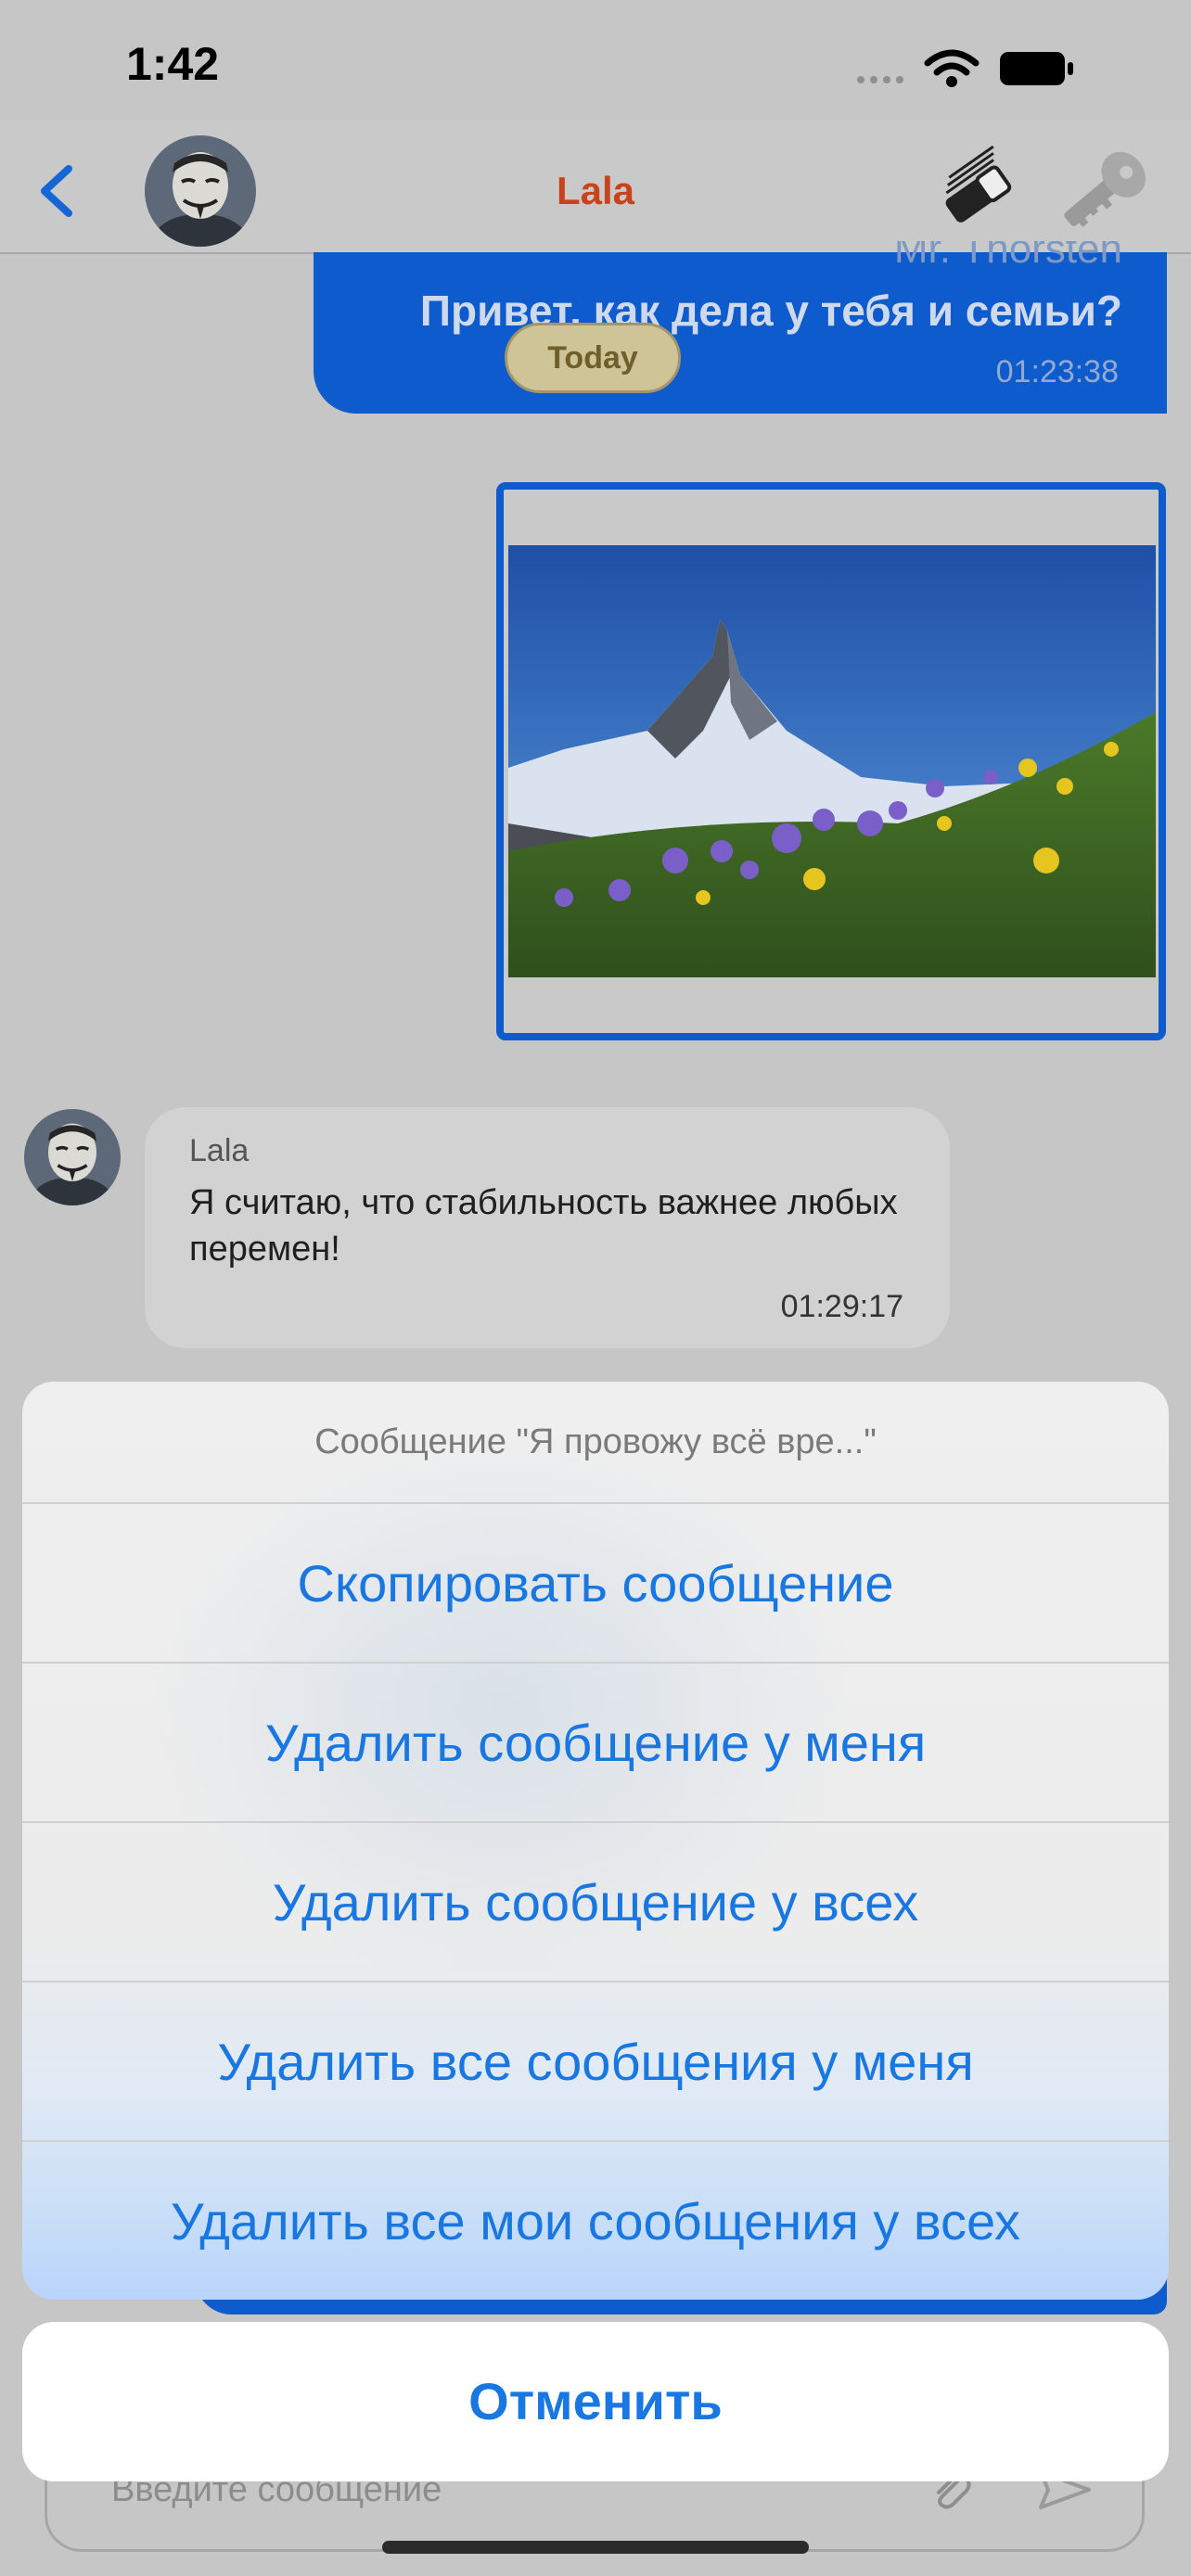  What do you see at coordinates (595, 1441) in the screenshot?
I see `action-sheet-title: Сообщение "Я провожу всё вре..."` at bounding box center [595, 1441].